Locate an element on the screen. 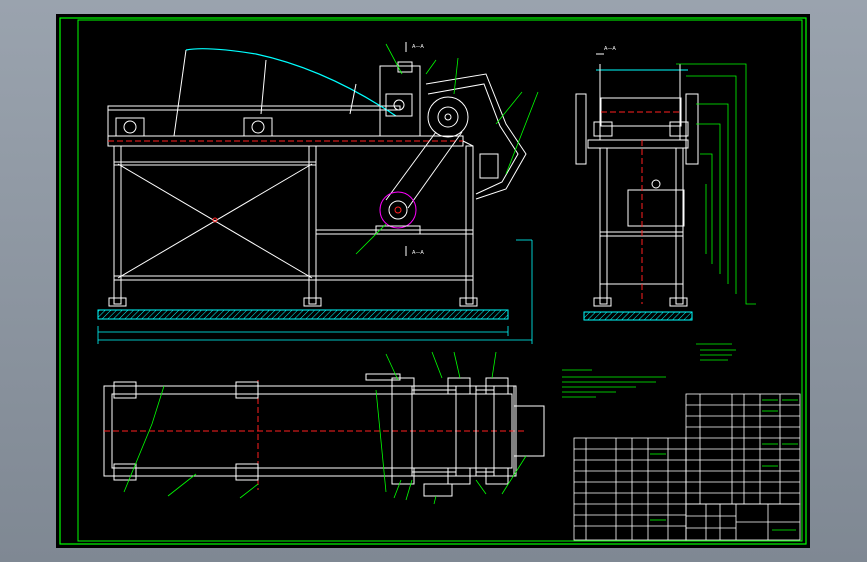  technical-notes is located at coordinates (649, 370).